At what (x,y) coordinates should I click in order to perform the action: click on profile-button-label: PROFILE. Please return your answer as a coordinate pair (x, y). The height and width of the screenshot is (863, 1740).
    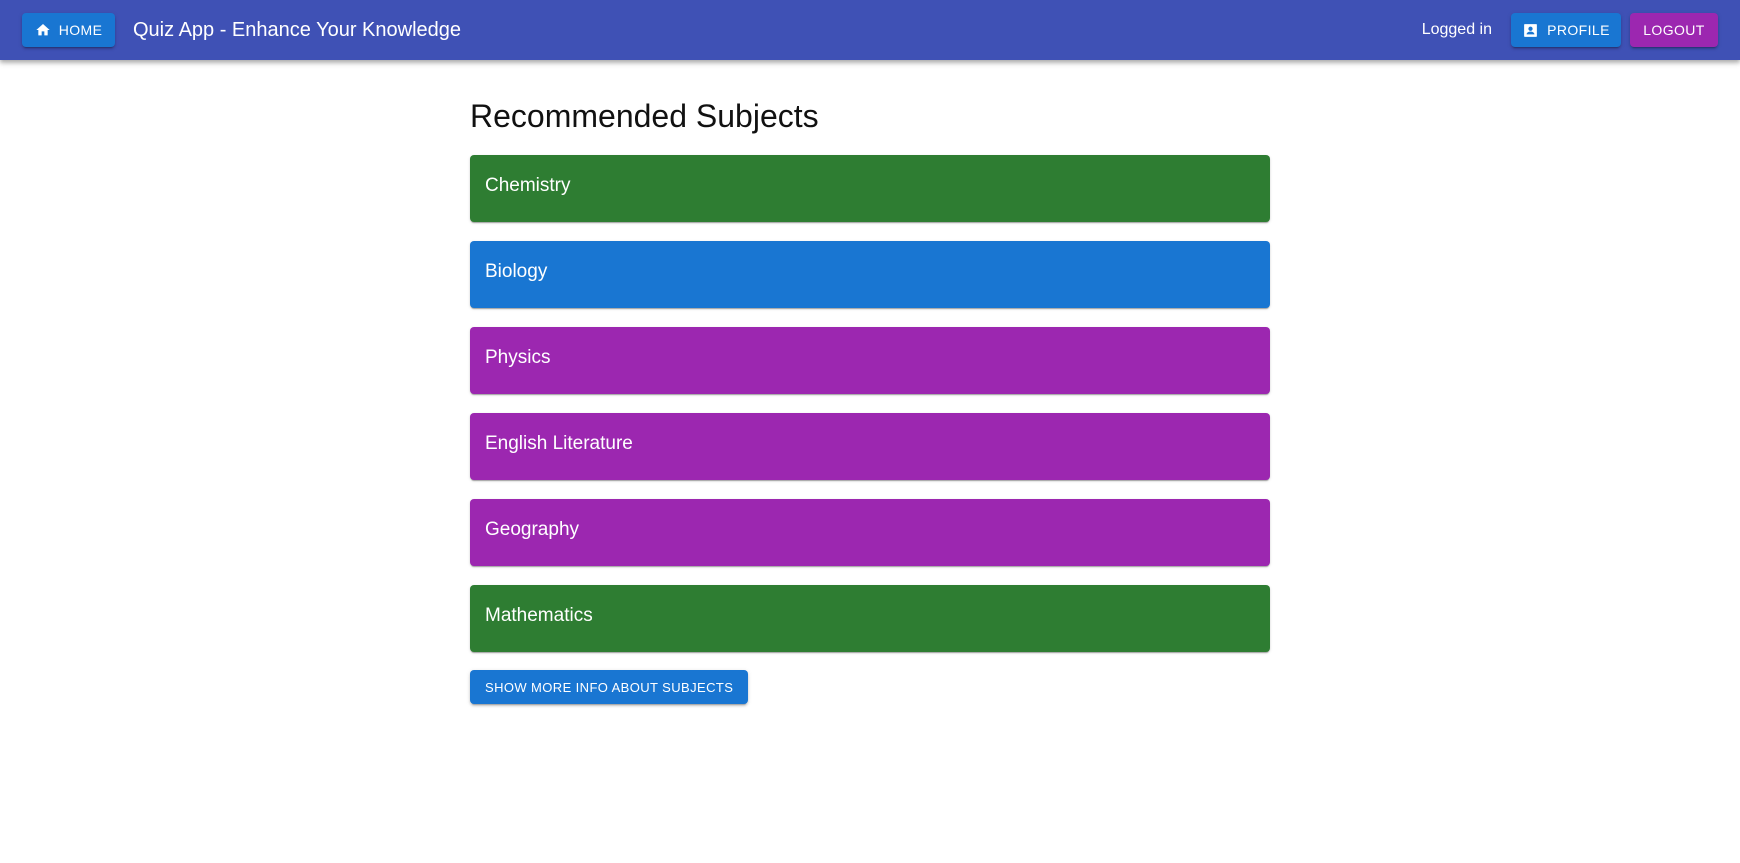
    Looking at the image, I should click on (1578, 30).